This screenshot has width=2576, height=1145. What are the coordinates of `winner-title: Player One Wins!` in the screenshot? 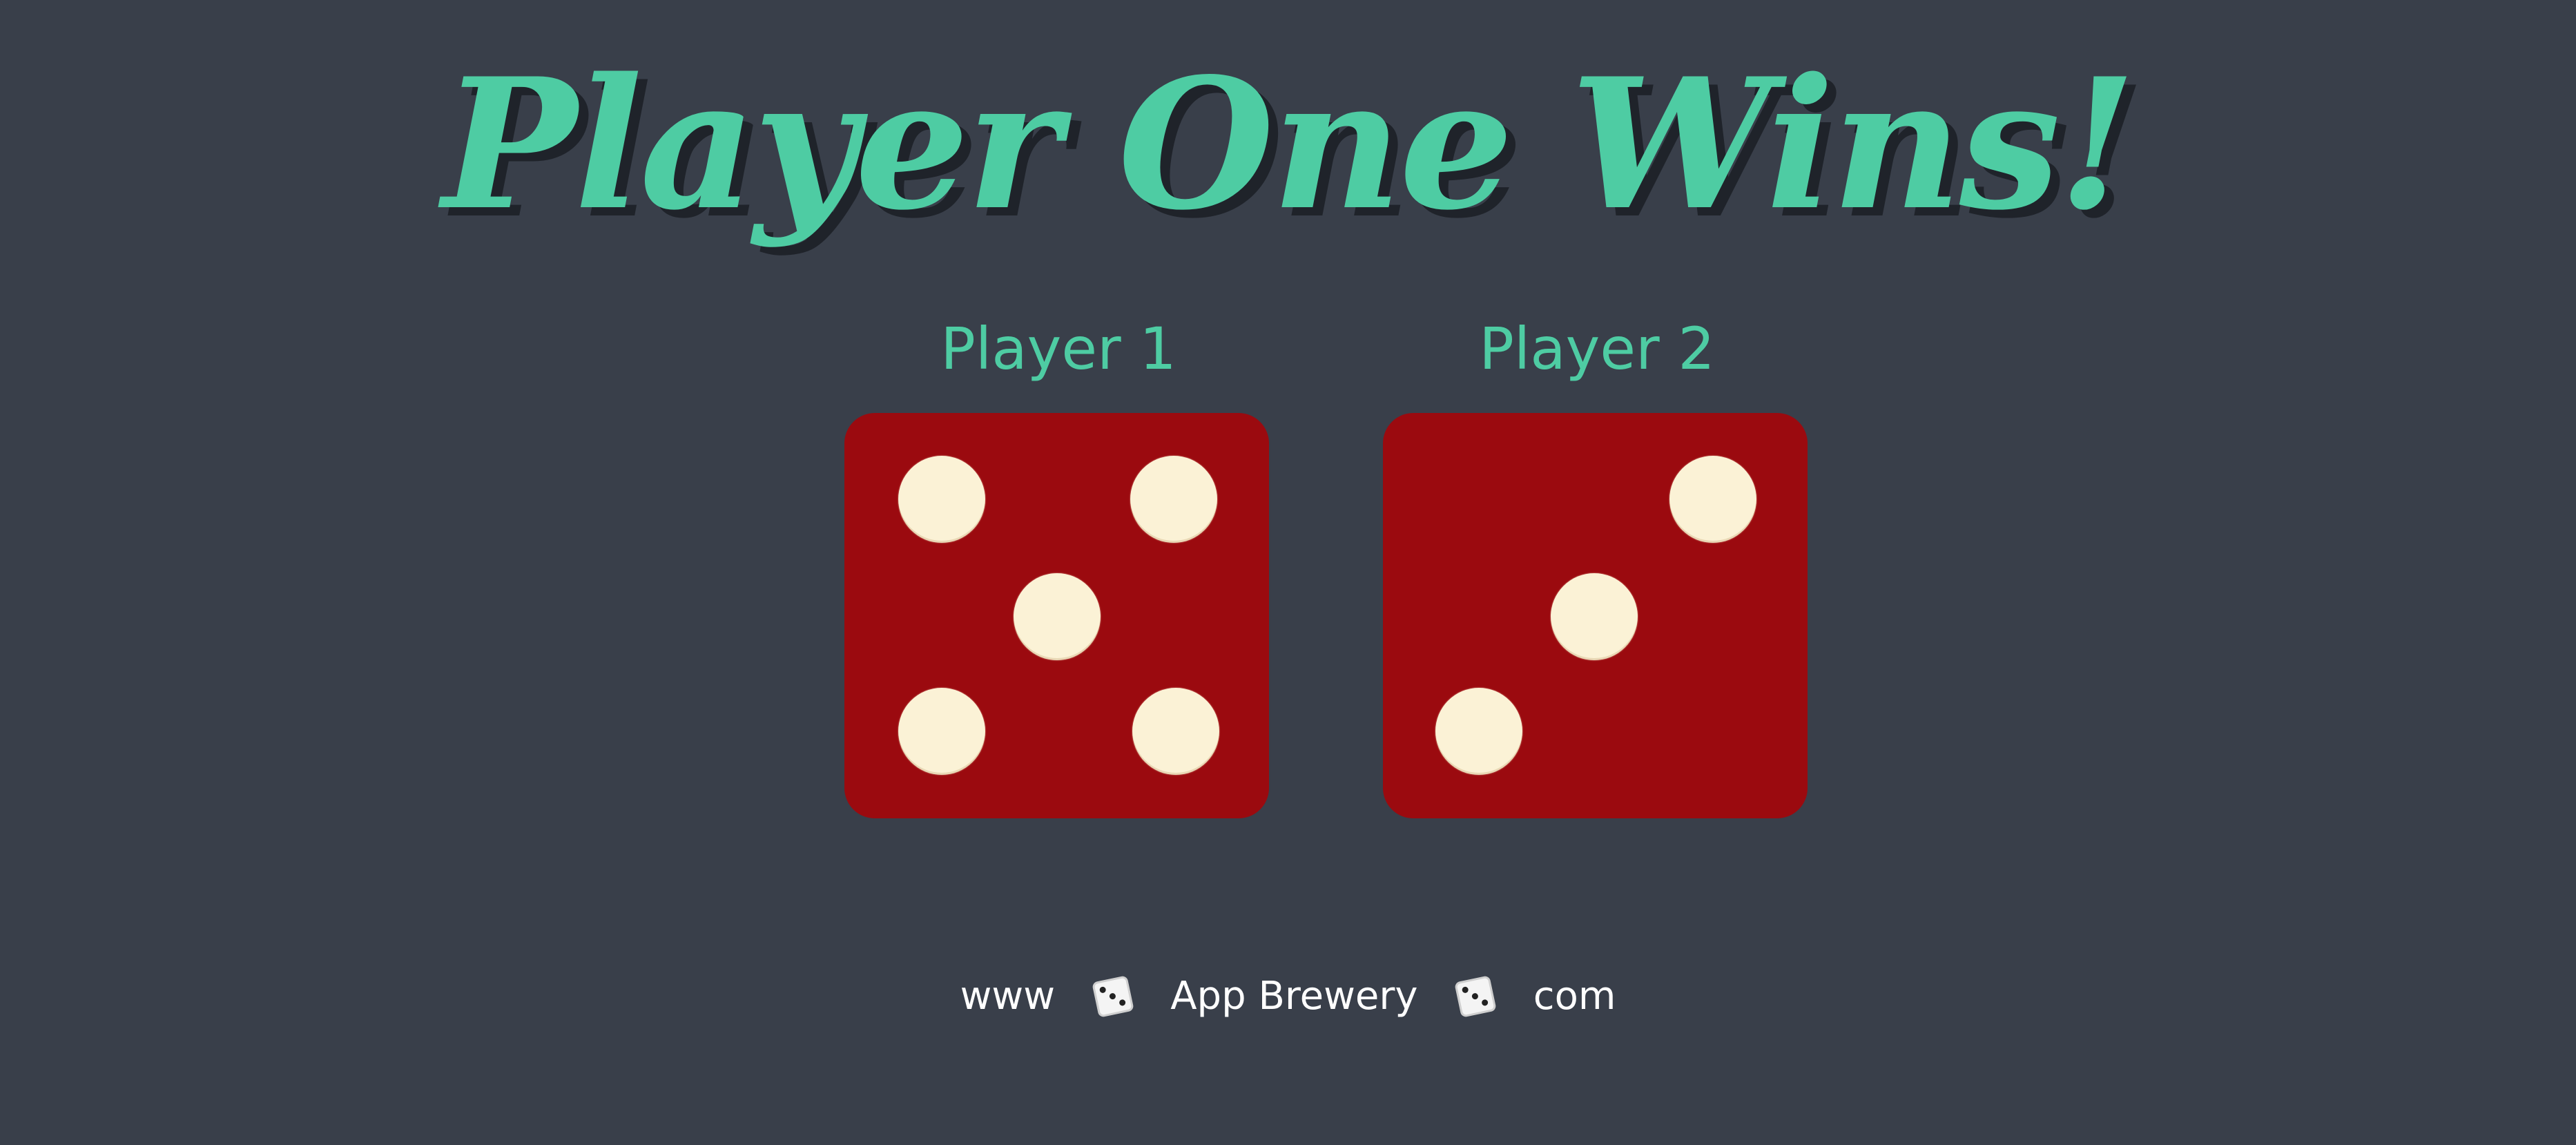 It's located at (1290, 144).